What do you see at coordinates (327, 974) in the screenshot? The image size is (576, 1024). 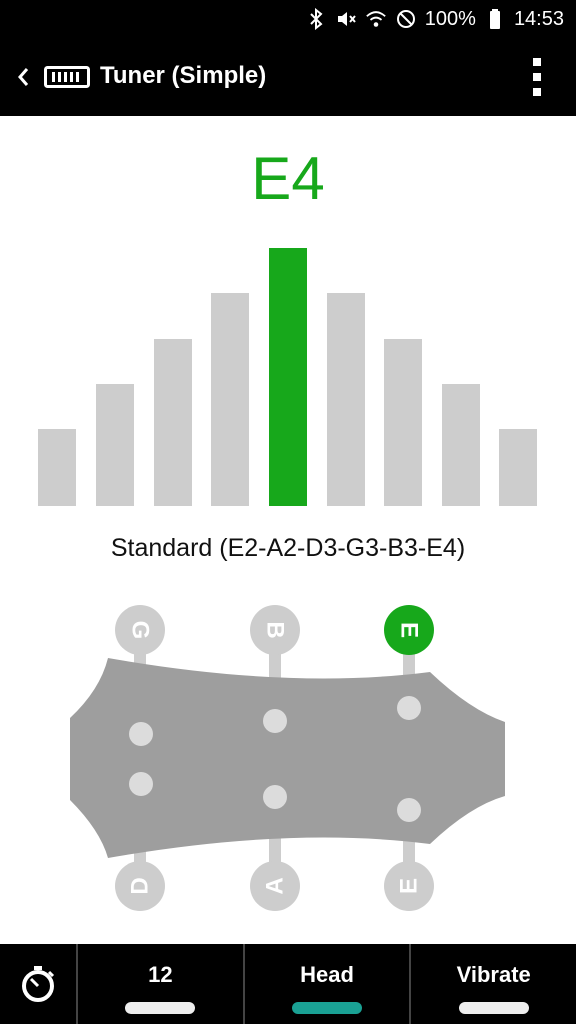 I see `tab-label: Head` at bounding box center [327, 974].